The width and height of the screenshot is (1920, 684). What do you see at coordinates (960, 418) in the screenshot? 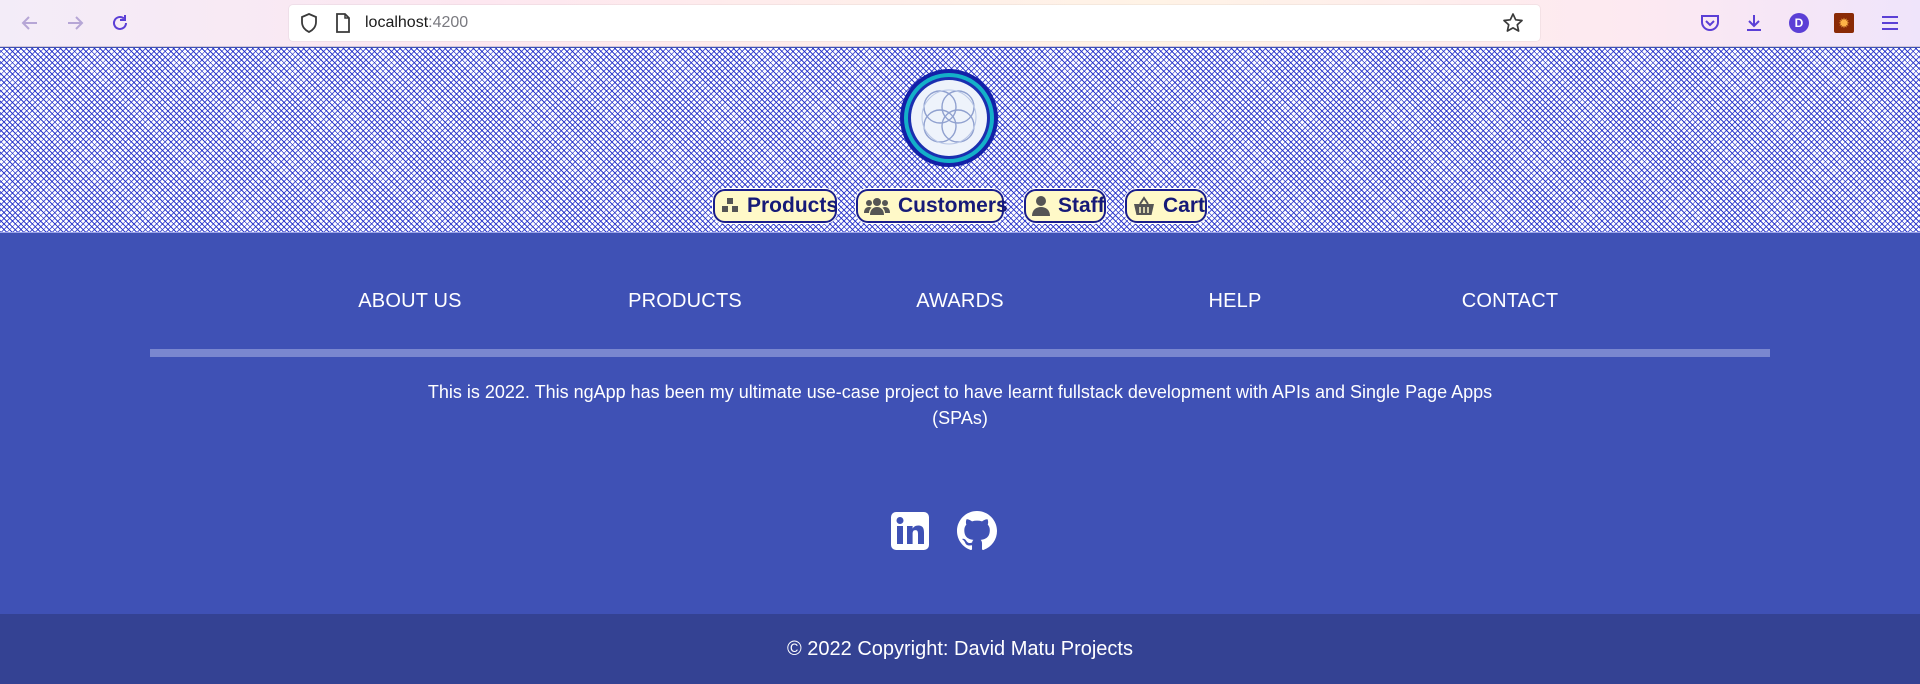
I see `footer-blurb-line-2: (SPAs)` at bounding box center [960, 418].